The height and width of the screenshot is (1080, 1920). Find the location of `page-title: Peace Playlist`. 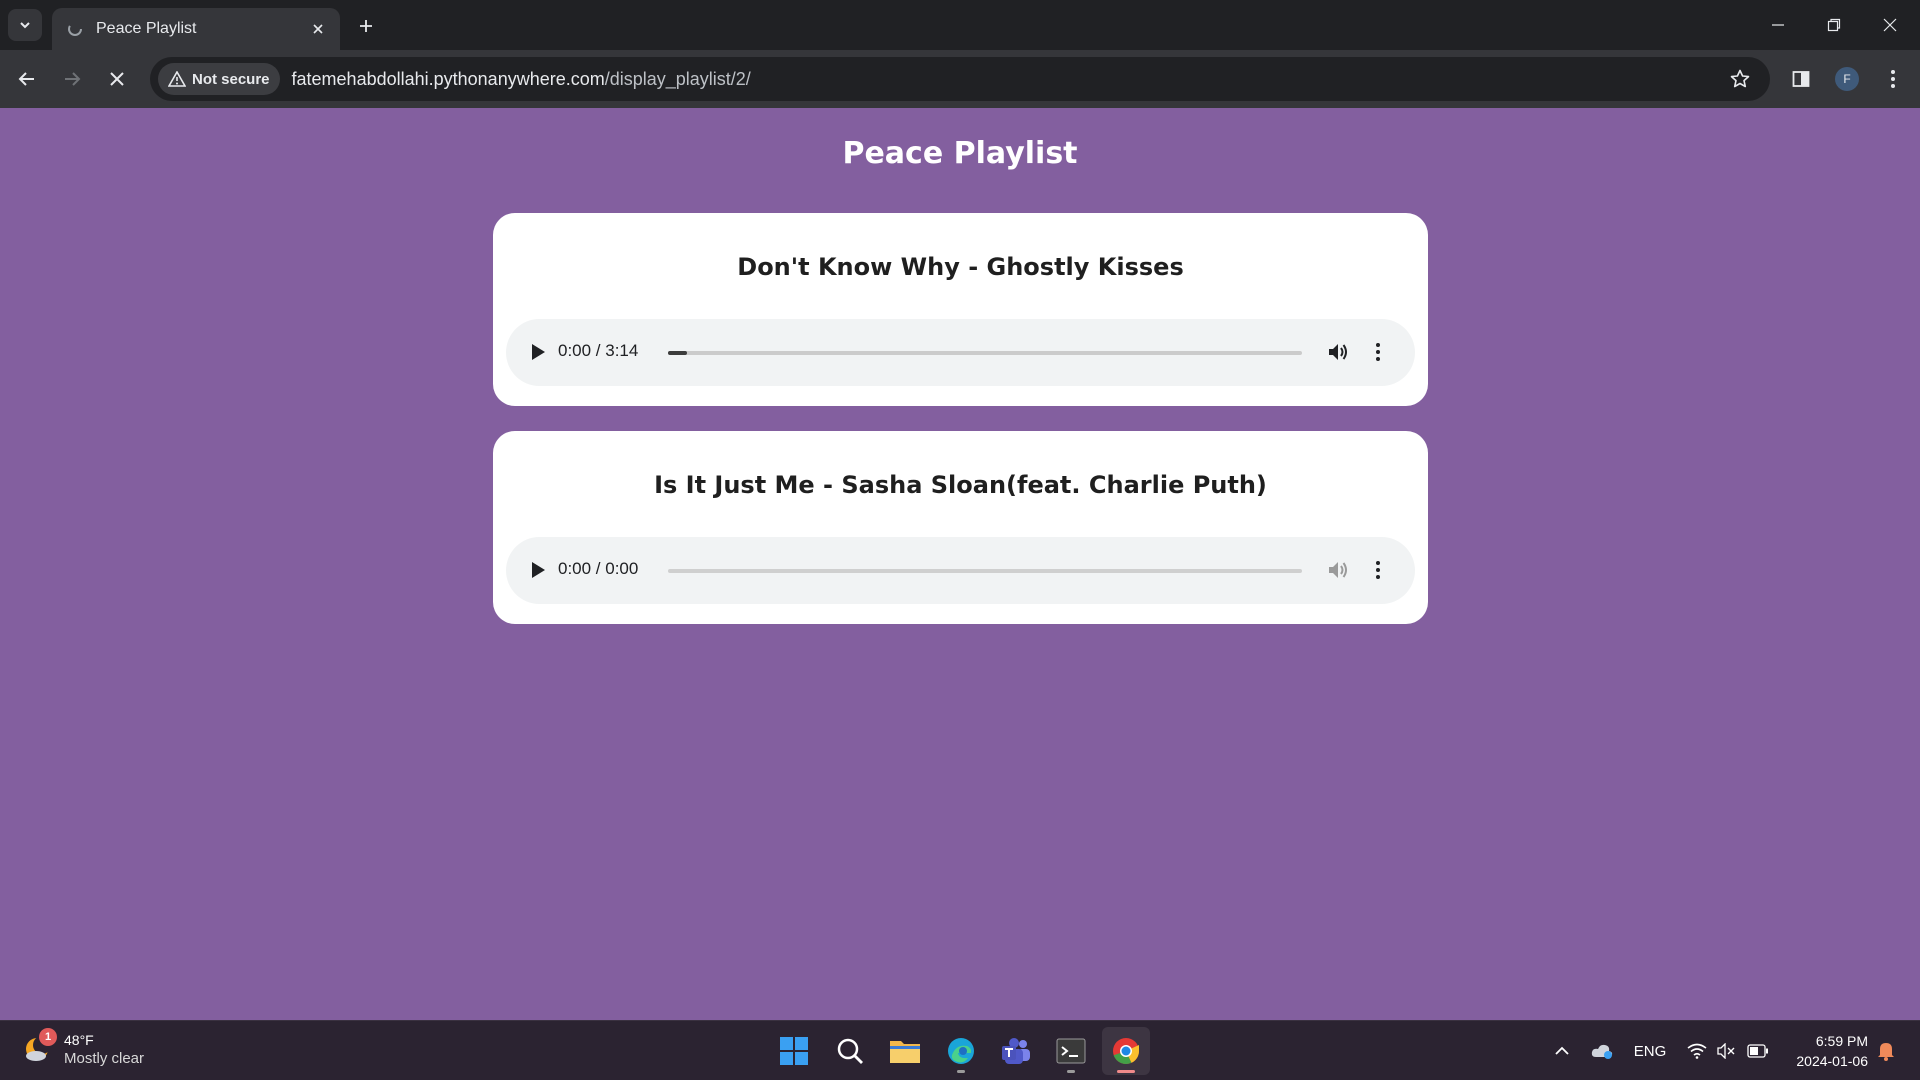

page-title: Peace Playlist is located at coordinates (960, 153).